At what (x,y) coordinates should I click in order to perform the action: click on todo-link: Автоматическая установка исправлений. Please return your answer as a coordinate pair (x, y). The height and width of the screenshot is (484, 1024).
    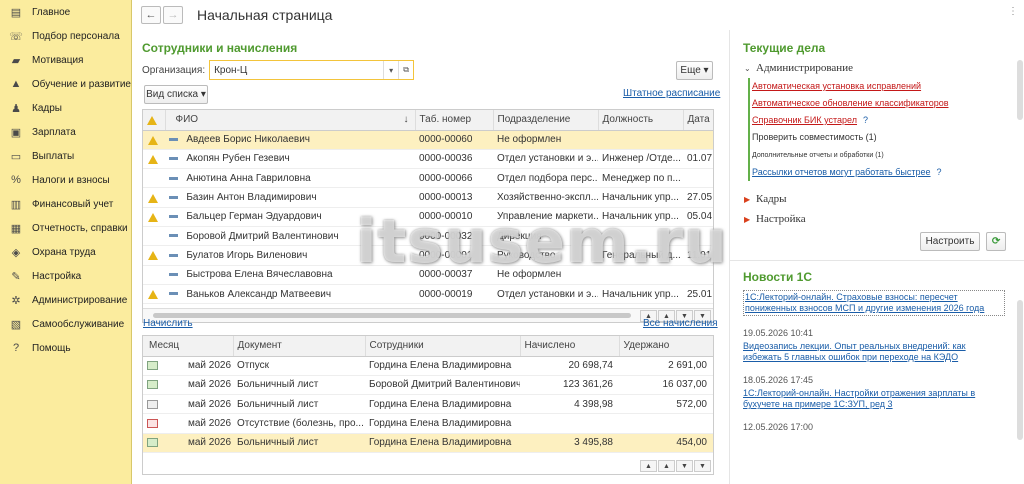
    Looking at the image, I should click on (836, 86).